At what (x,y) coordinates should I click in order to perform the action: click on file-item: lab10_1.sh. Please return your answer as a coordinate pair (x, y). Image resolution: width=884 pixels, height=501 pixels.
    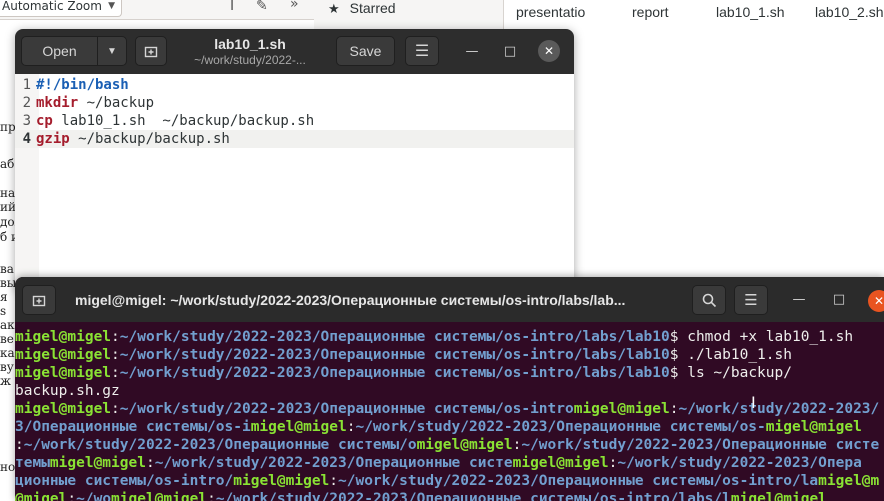
    Looking at the image, I should click on (750, 12).